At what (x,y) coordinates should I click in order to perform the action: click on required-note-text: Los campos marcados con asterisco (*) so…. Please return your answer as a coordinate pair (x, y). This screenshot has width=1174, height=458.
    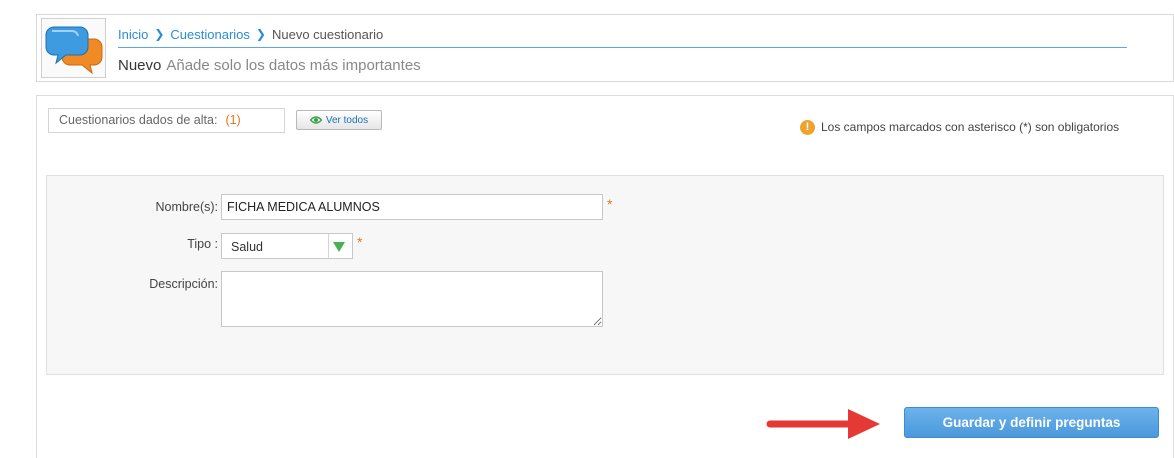
    Looking at the image, I should click on (970, 127).